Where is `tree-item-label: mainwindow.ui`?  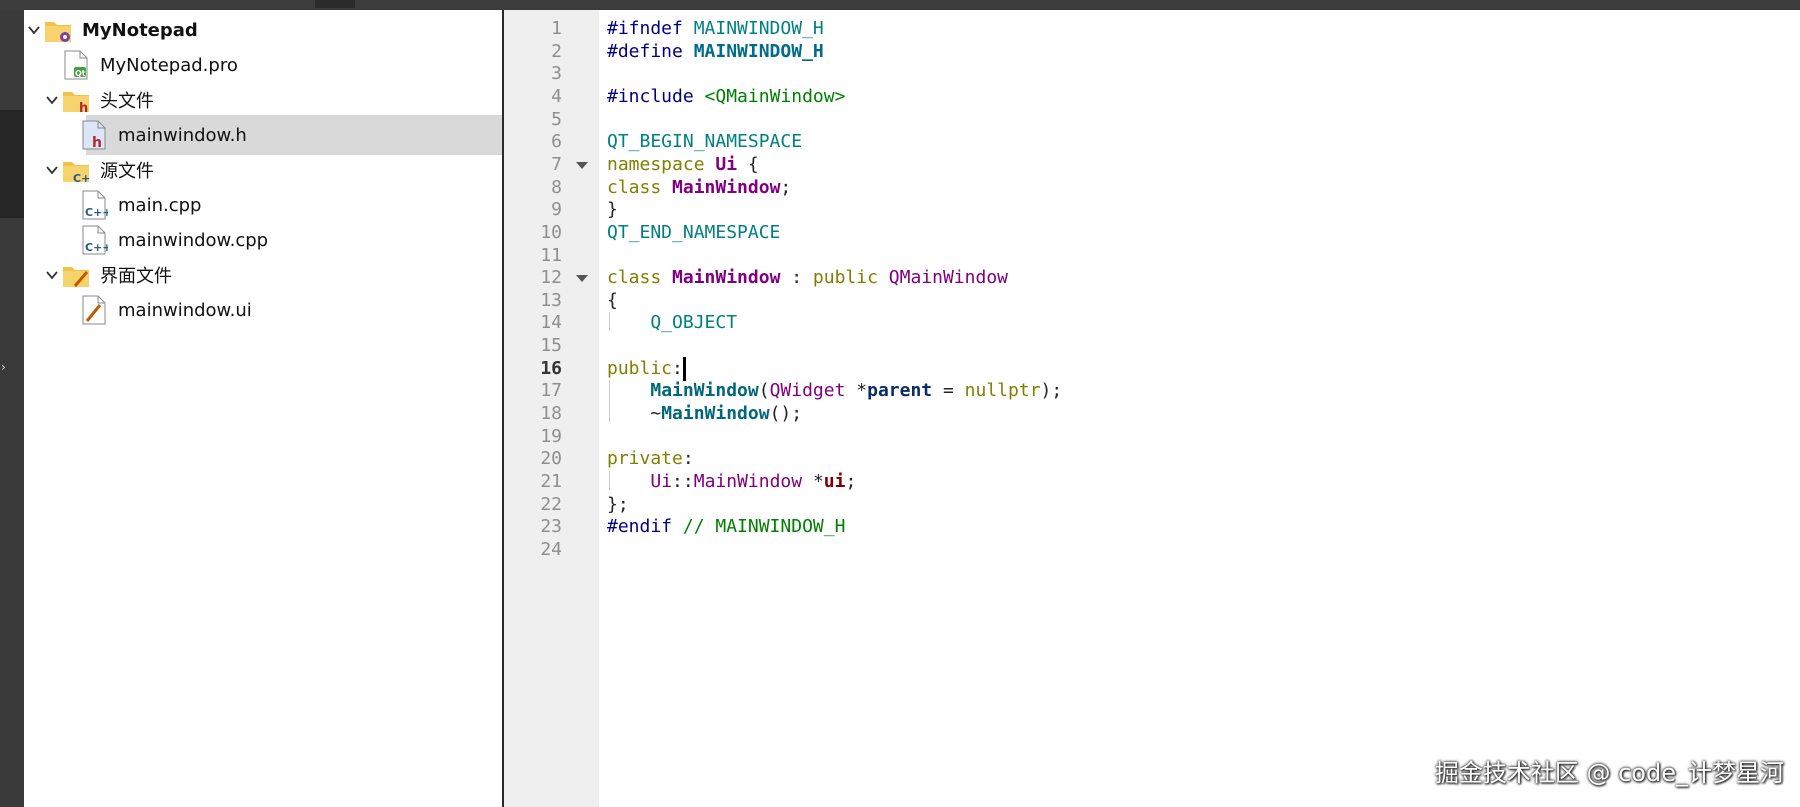
tree-item-label: mainwindow.ui is located at coordinates (185, 310).